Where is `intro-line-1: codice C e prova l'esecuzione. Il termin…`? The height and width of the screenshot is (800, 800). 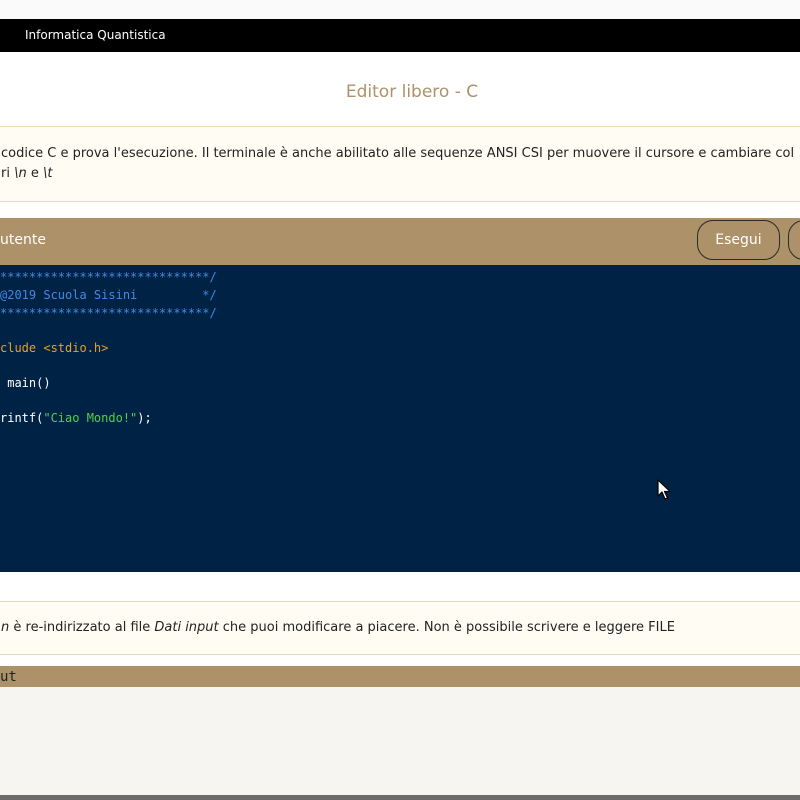 intro-line-1: codice C e prova l'esecuzione. Il termin… is located at coordinates (398, 153).